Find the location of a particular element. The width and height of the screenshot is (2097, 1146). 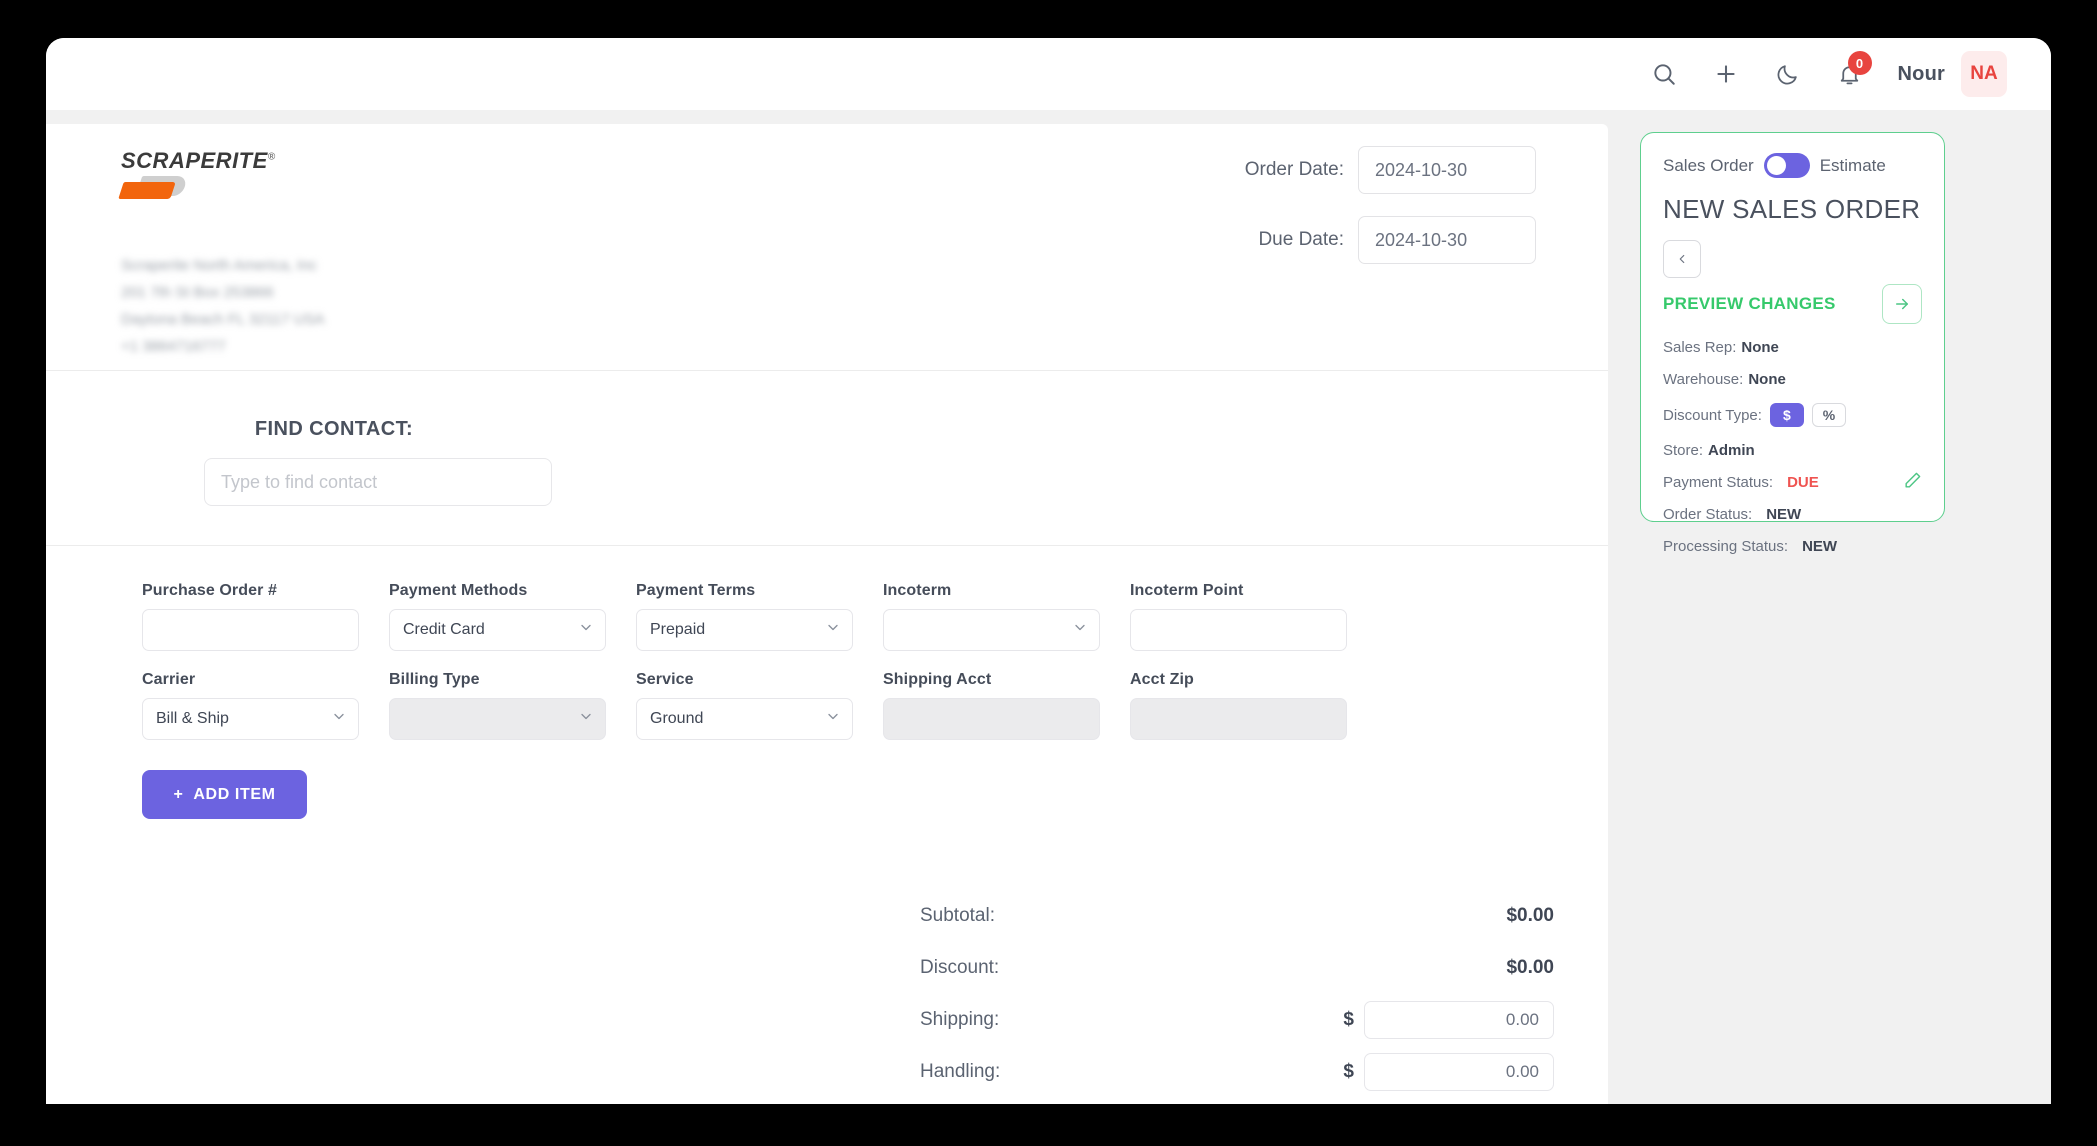

field-incoterm-point: Incoterm Point is located at coordinates (1253, 616).